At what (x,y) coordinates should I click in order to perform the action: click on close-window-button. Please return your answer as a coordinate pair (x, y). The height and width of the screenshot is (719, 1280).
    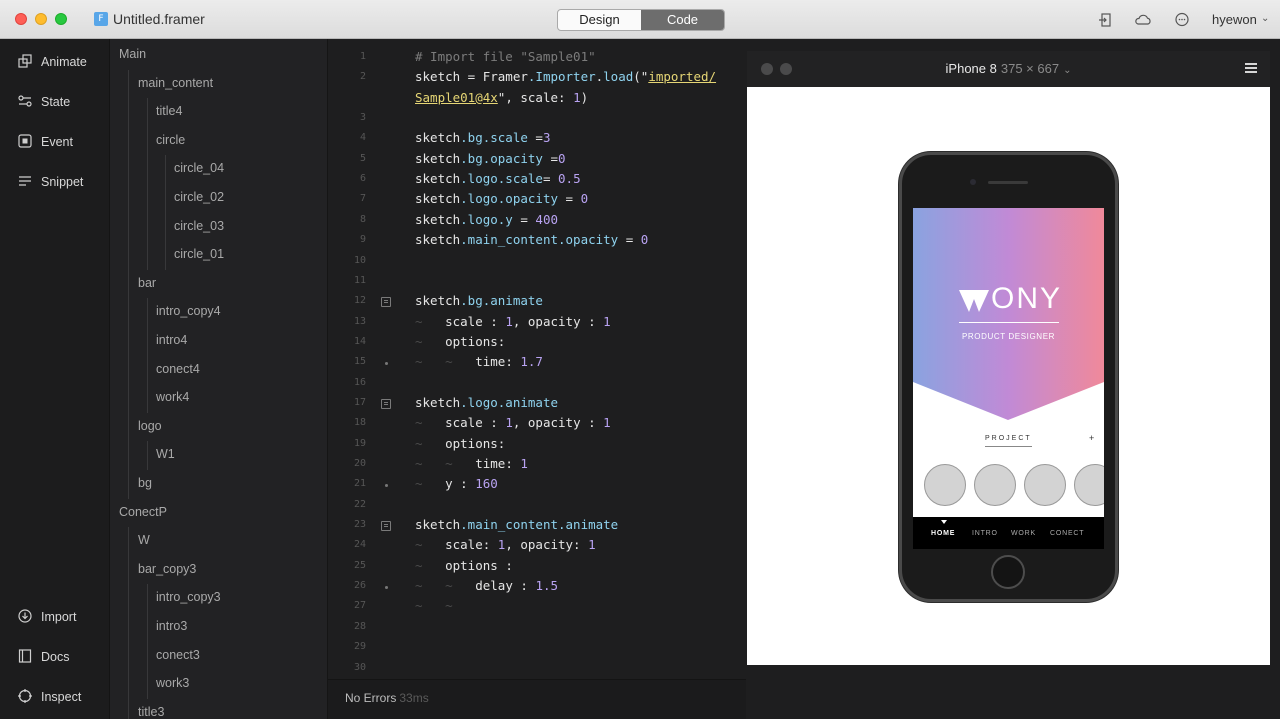
    Looking at the image, I should click on (21, 19).